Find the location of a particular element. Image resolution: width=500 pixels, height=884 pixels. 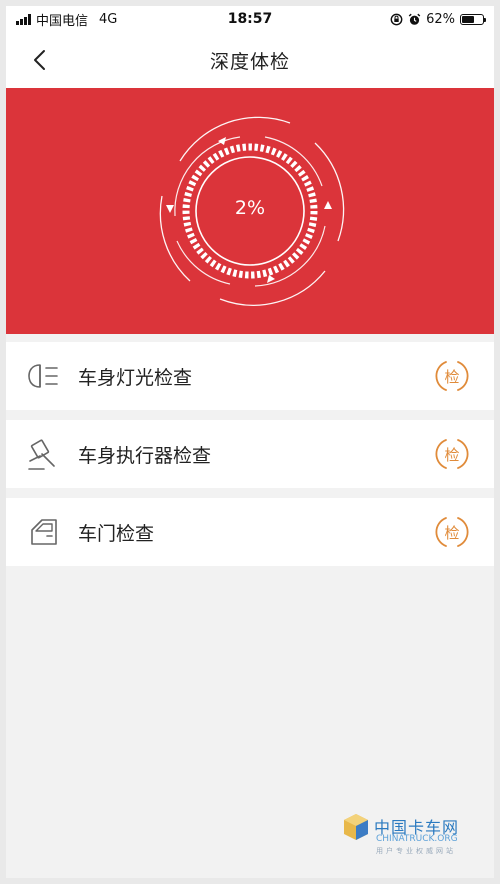

check-item-body-lights: 车身灯光检查 检 is located at coordinates (250, 376).